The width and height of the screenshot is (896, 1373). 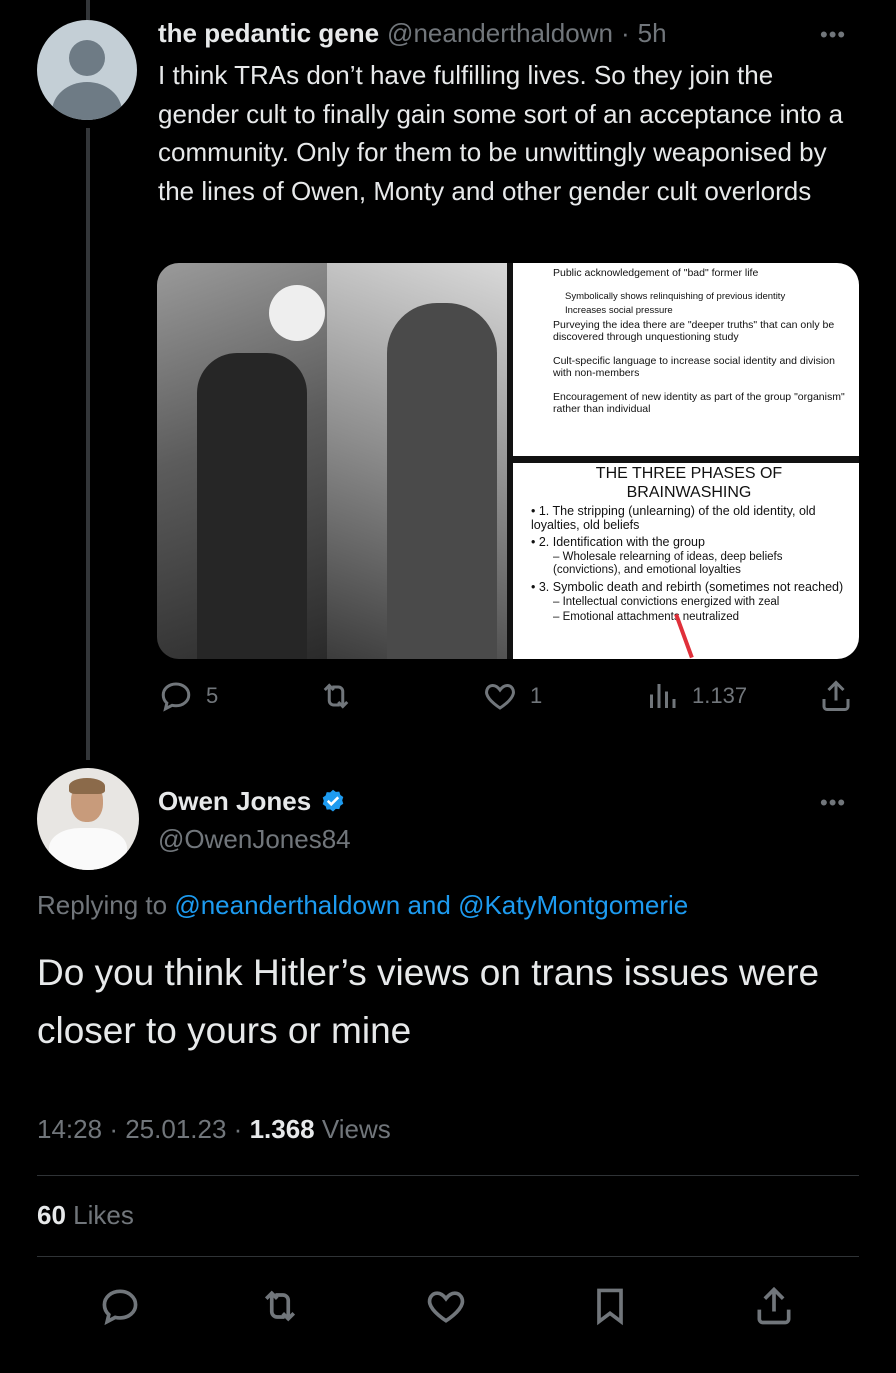 I want to click on slide-title: THE THREE PHASES OF, so click(x=689, y=473).